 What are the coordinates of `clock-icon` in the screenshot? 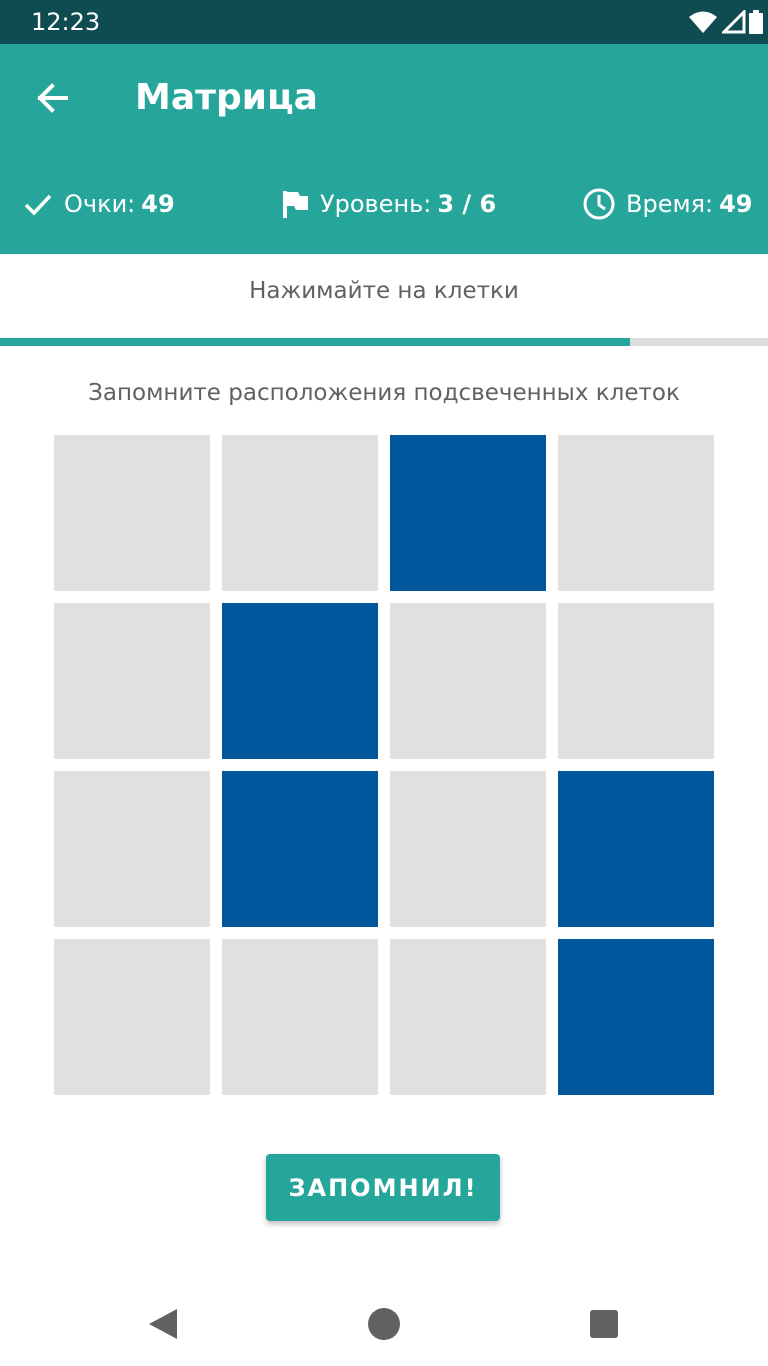 It's located at (599, 204).